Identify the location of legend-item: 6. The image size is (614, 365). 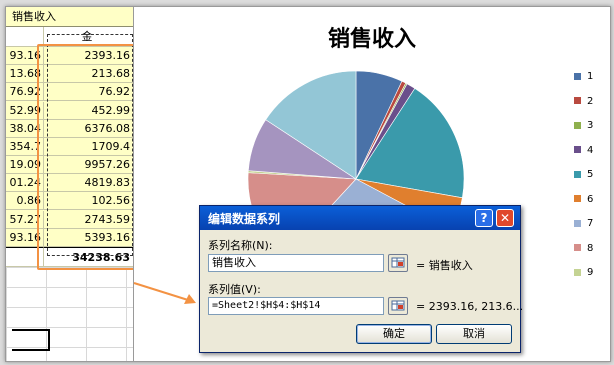
(583, 200).